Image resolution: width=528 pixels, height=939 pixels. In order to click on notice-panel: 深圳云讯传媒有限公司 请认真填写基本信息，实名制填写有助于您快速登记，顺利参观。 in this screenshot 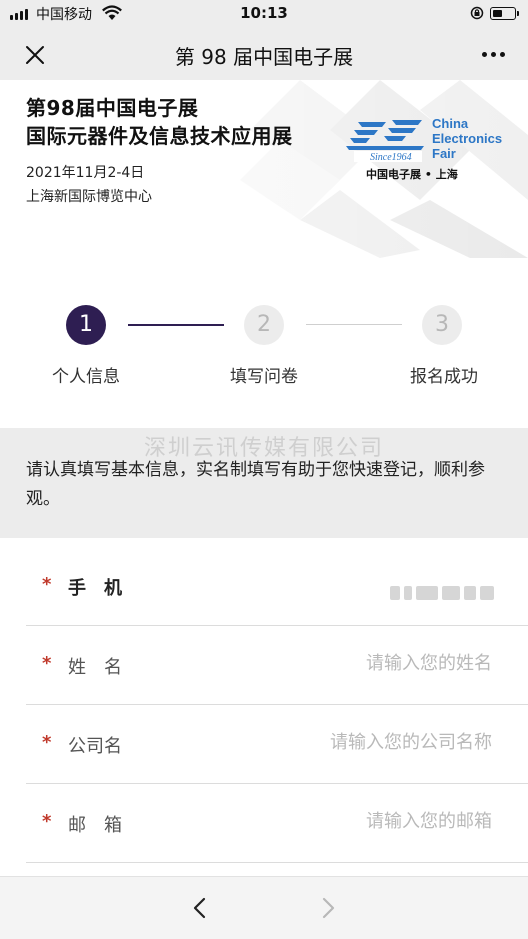, I will do `click(264, 483)`.